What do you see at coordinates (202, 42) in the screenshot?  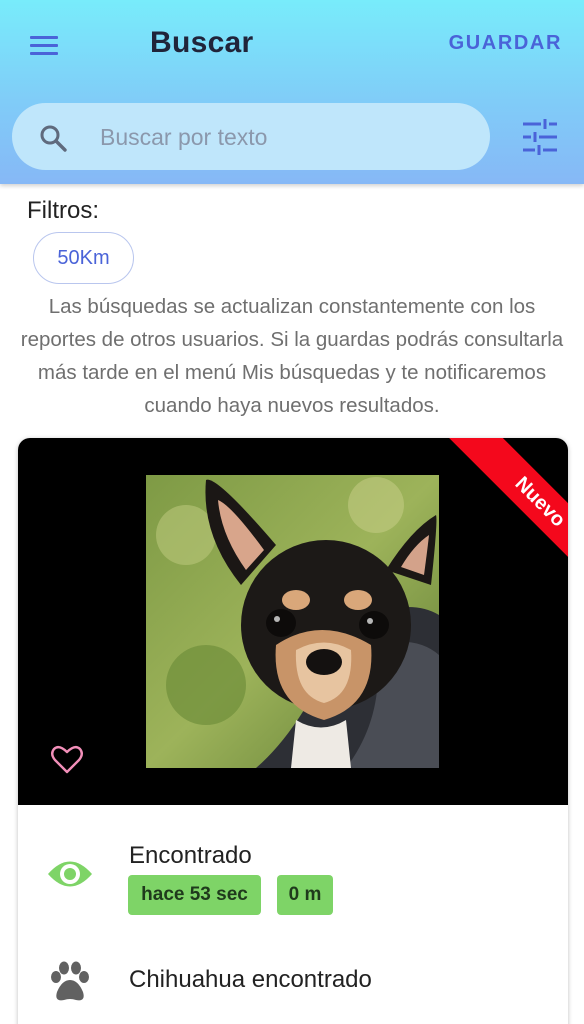 I see `page-title: Buscar` at bounding box center [202, 42].